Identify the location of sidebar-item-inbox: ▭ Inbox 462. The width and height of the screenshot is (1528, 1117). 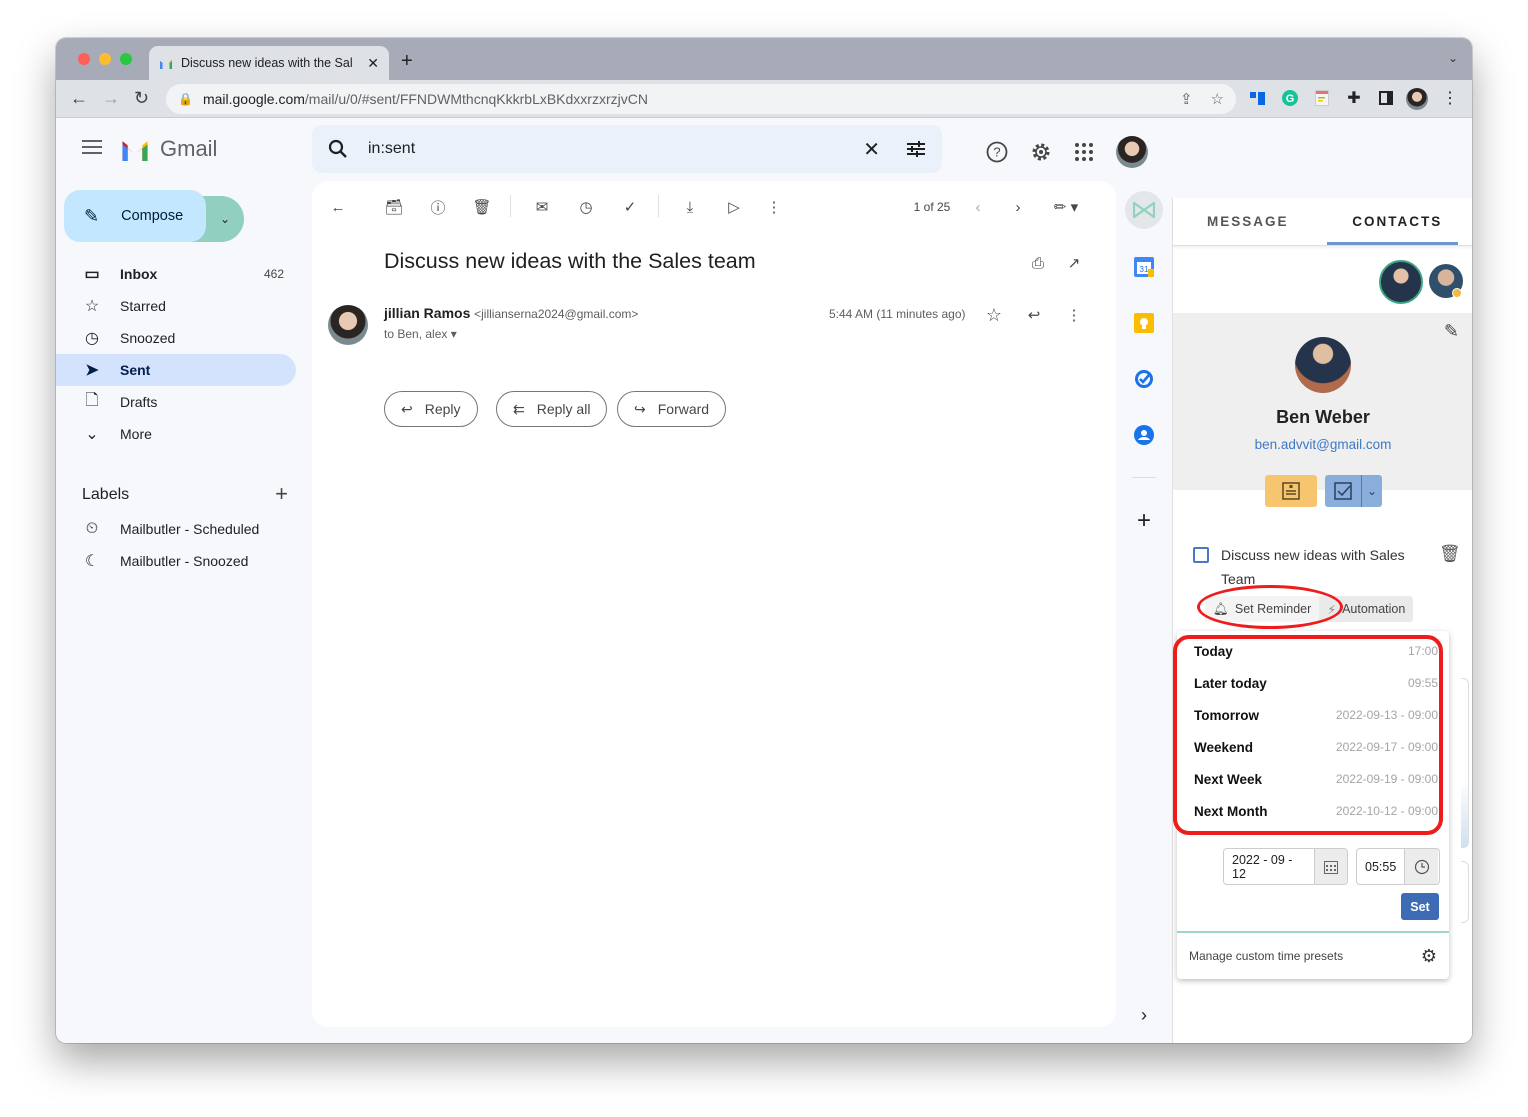
(176, 274).